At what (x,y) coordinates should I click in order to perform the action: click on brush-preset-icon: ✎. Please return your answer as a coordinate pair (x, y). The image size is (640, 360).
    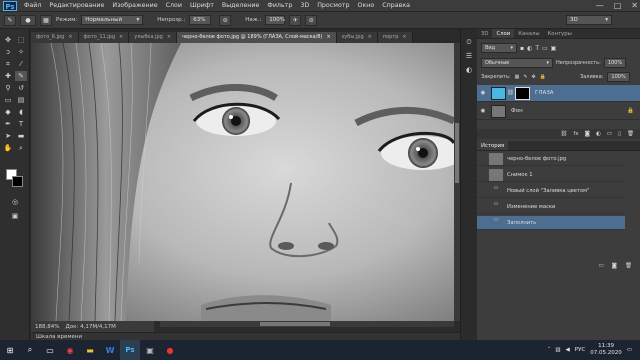
    Looking at the image, I should click on (10, 20).